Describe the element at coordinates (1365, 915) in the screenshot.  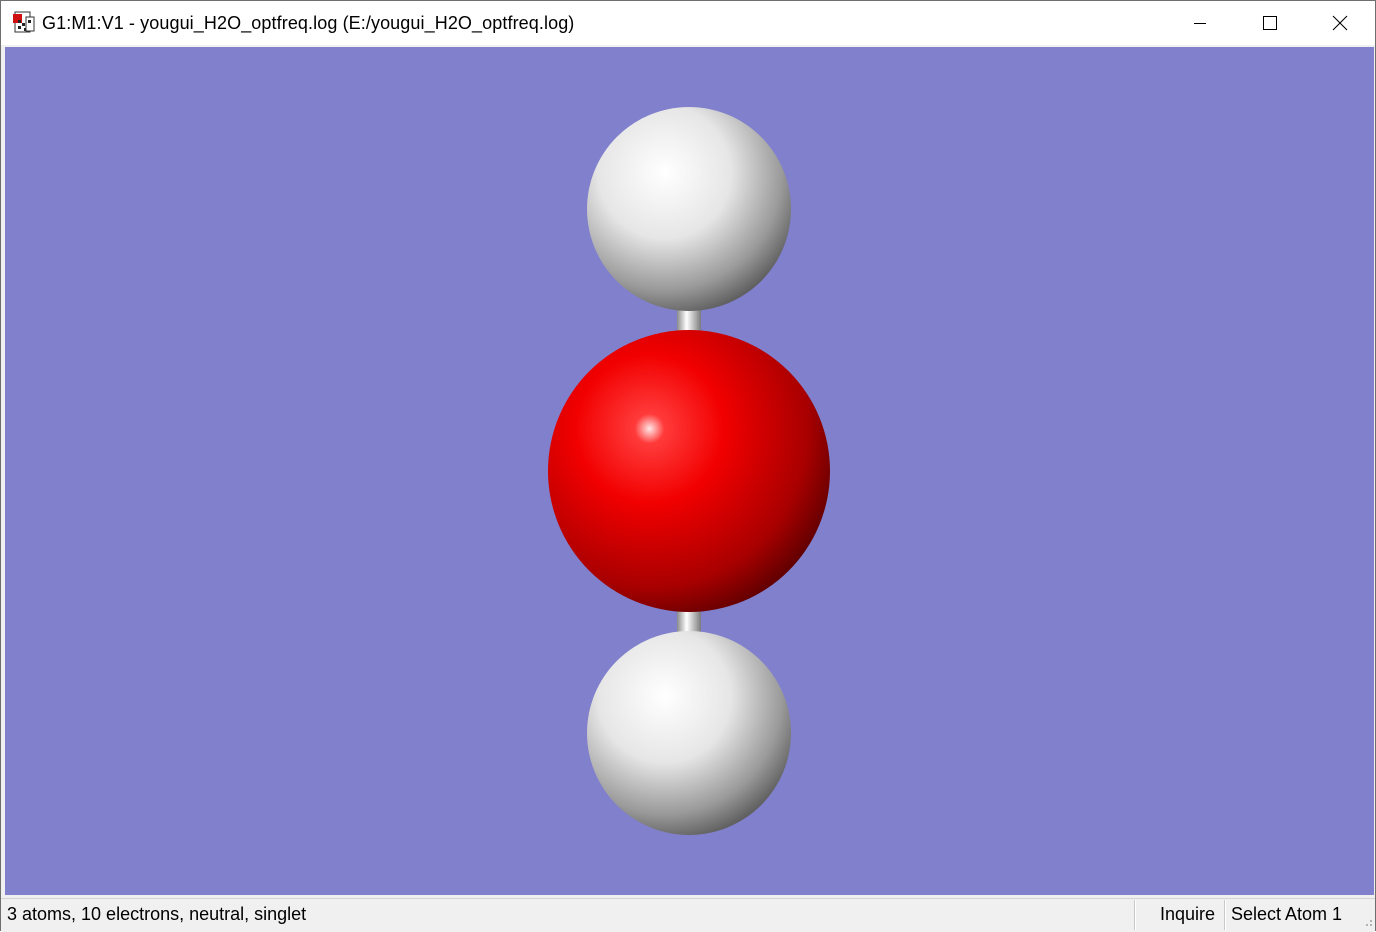
I see `resize-grip-icon` at that location.